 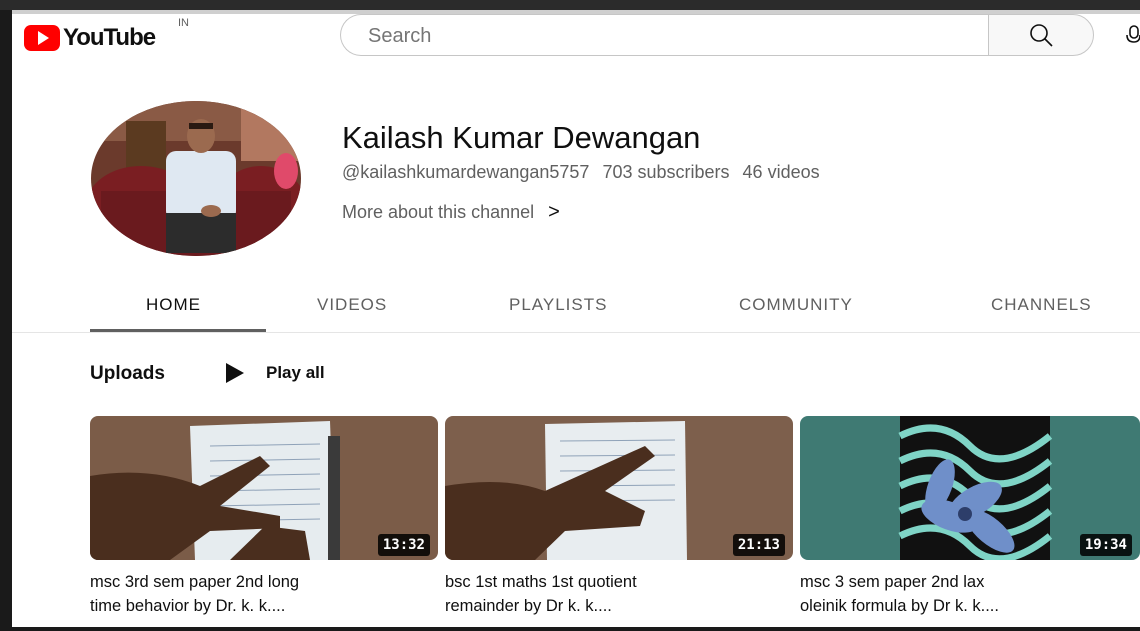 I want to click on play-all-label: Play all, so click(x=295, y=372).